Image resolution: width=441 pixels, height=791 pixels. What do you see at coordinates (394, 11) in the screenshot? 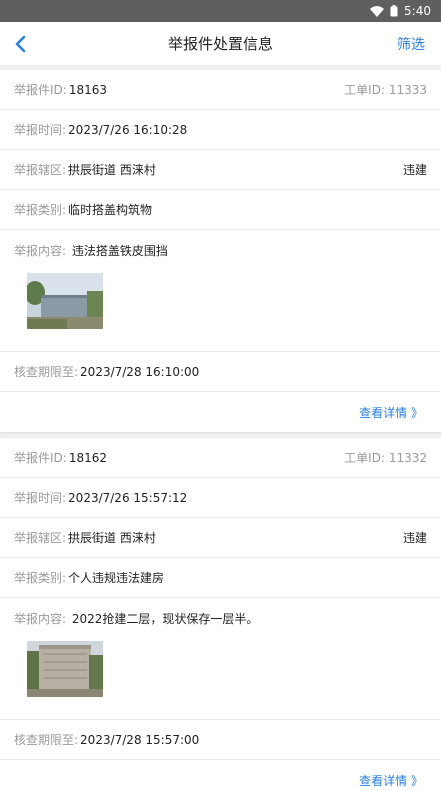
I see `battery-icon` at bounding box center [394, 11].